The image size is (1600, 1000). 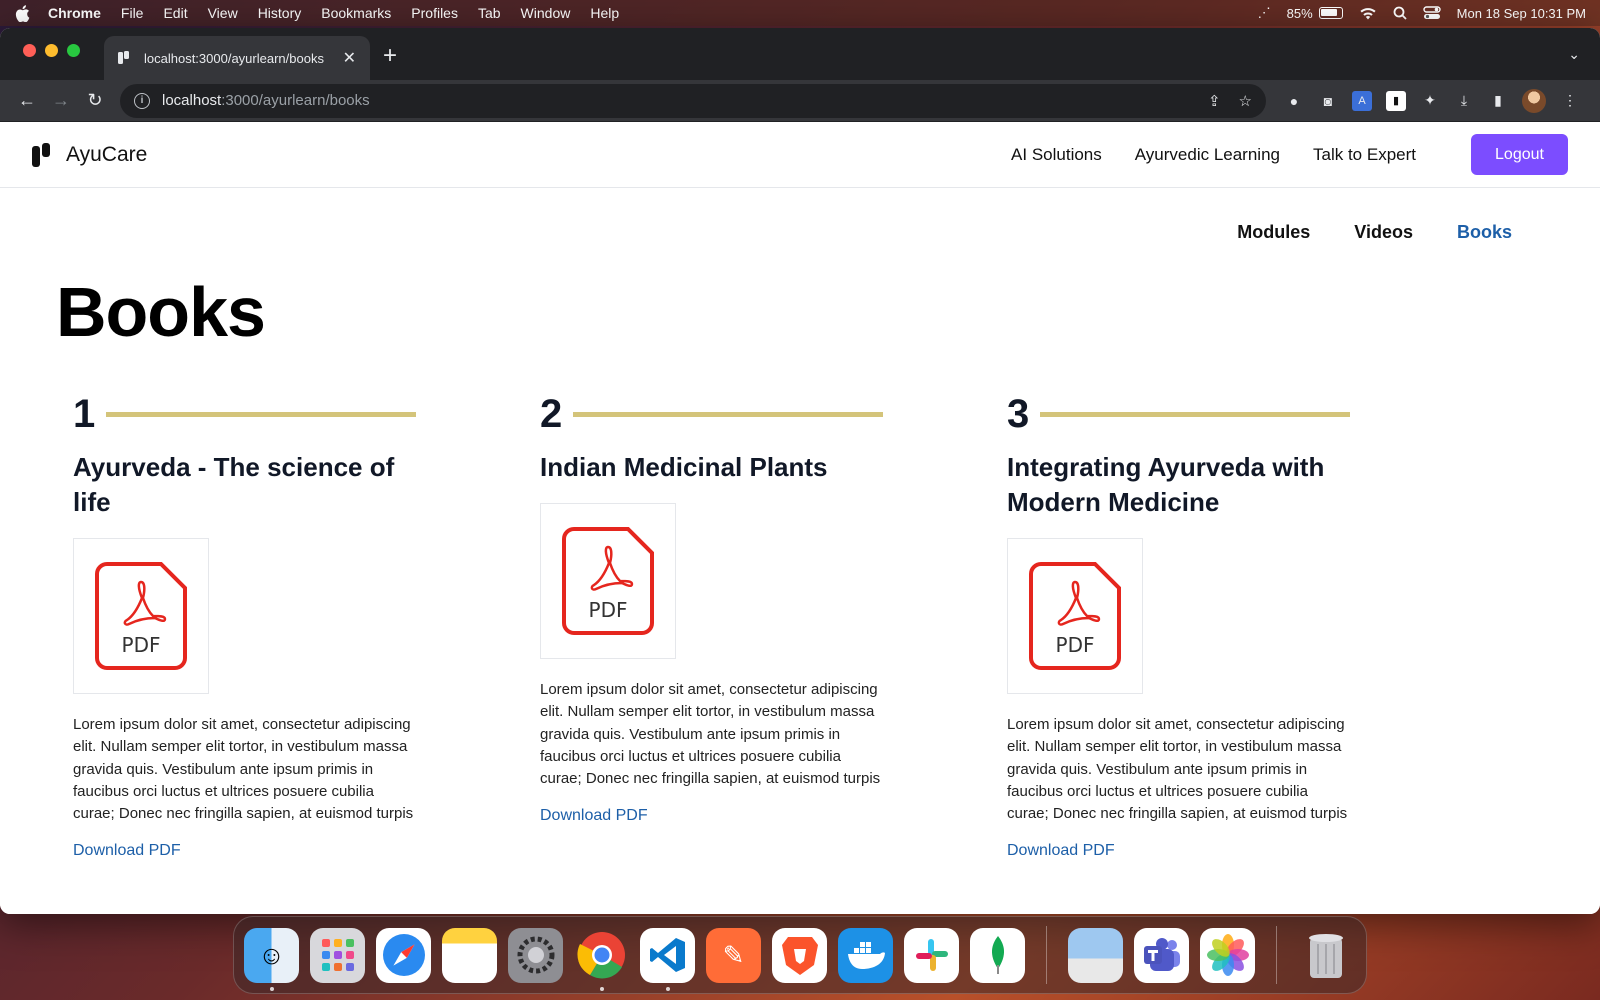 I want to click on book-title: Indian Medicinal Plants, so click(x=684, y=467).